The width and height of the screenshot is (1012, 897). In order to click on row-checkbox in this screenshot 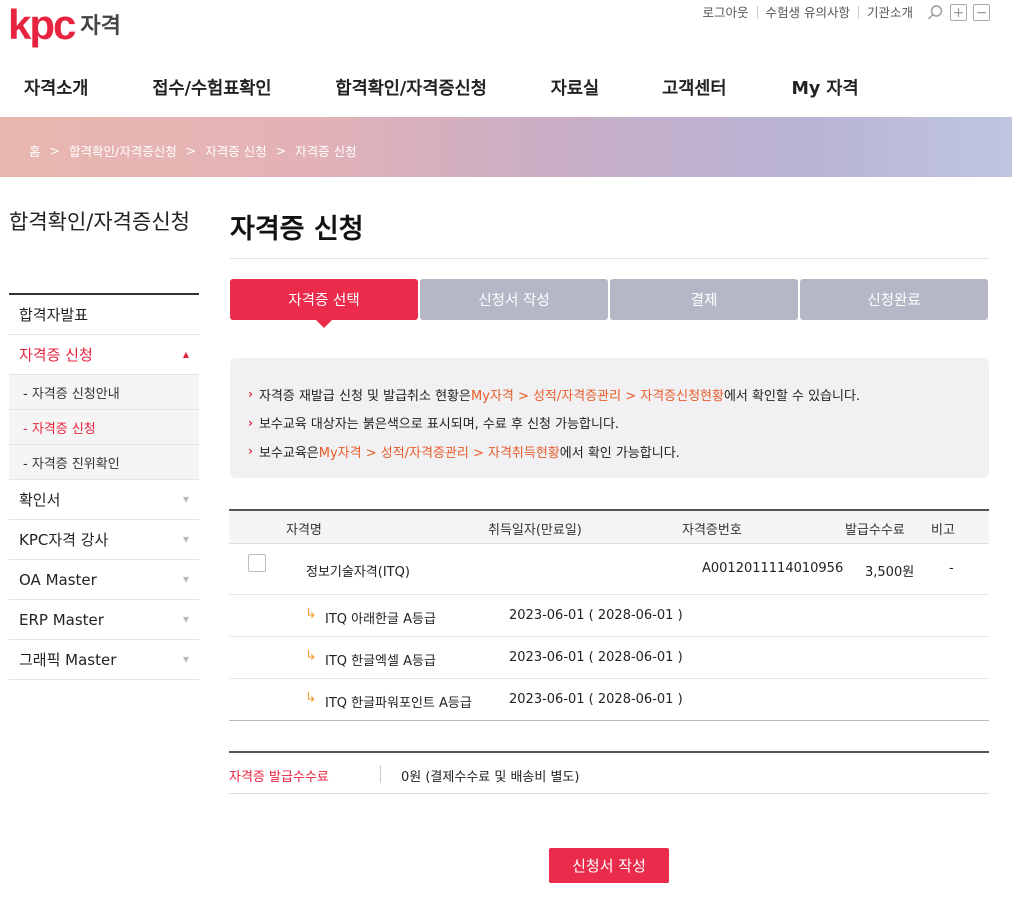, I will do `click(257, 563)`.